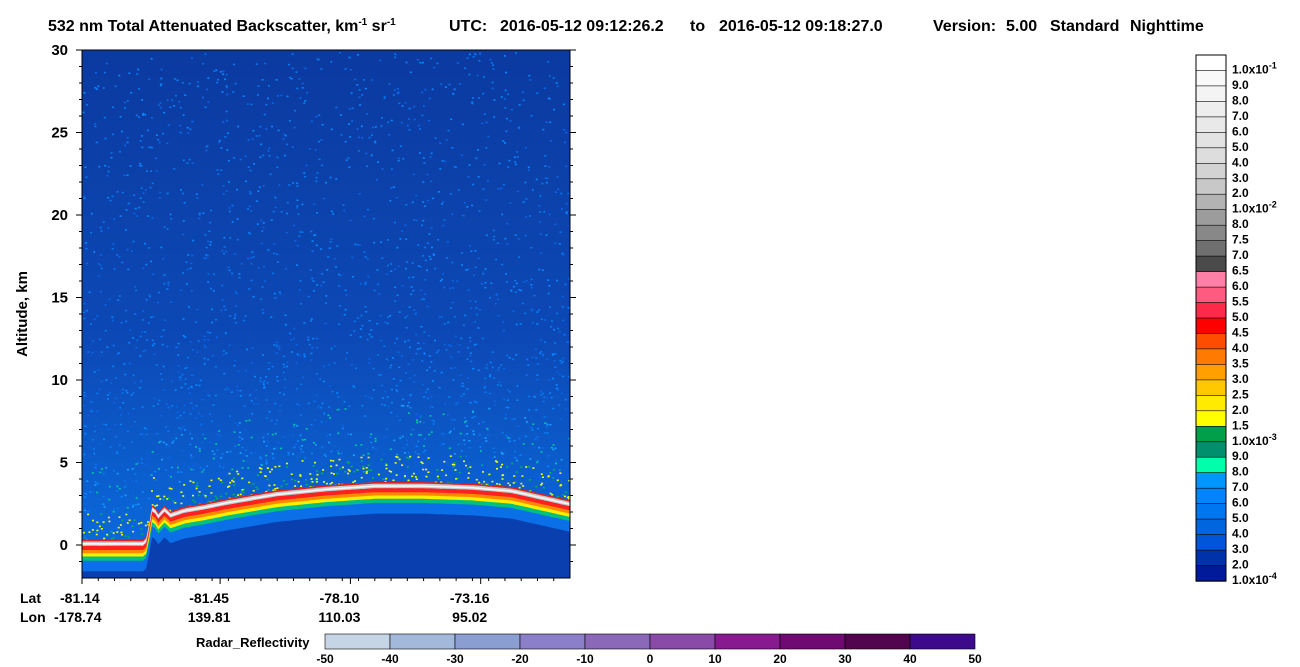  I want to click on radar-bar-tick-label: -20, so click(520, 659).